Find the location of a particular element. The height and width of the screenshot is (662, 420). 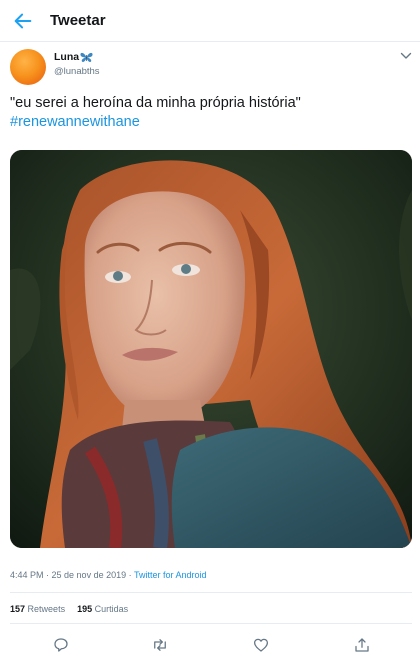

likes-count: 195 is located at coordinates (85, 609).